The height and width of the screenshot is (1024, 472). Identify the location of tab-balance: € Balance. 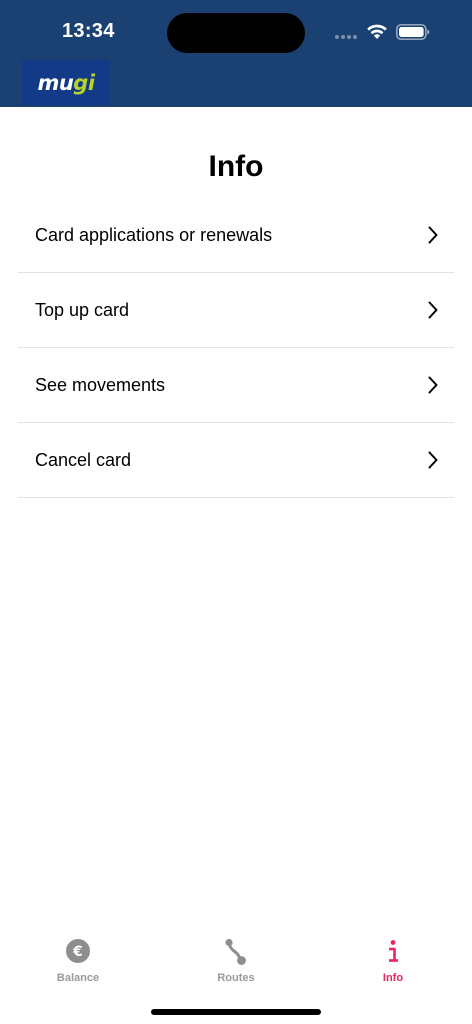
(78, 966).